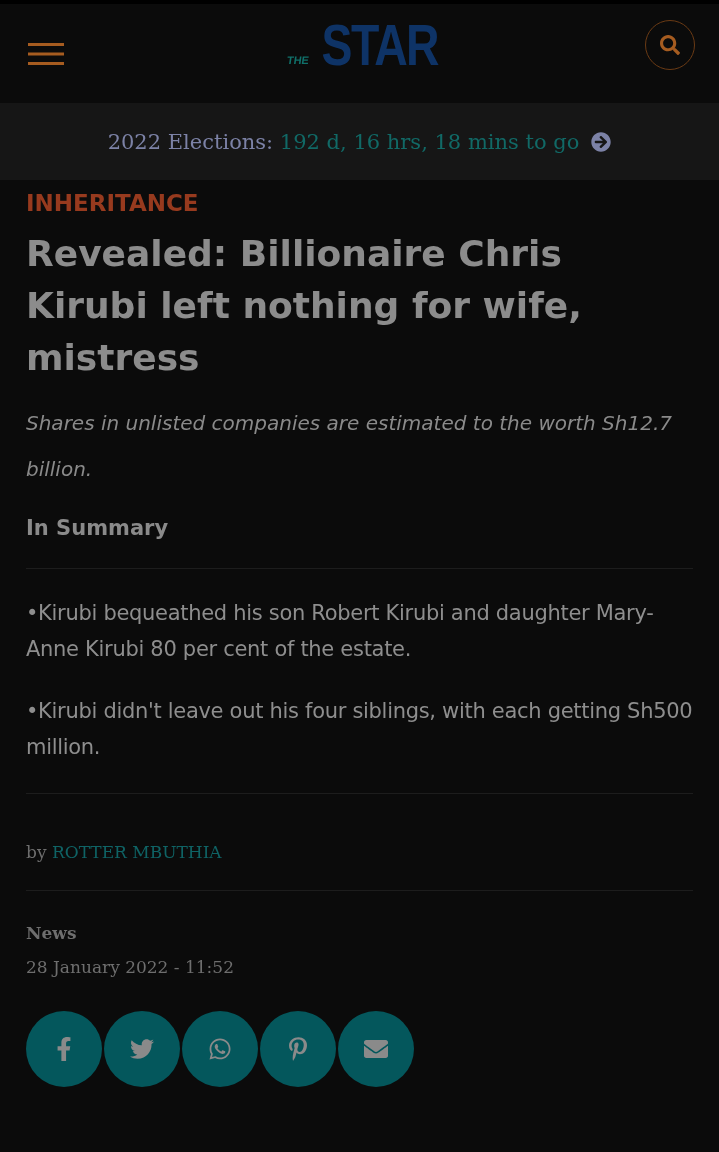 Image resolution: width=719 pixels, height=1152 pixels. What do you see at coordinates (359, 729) in the screenshot?
I see `summary-point: •Kirubi didn't leave out his four siblings, with each getting Sh500 million.` at bounding box center [359, 729].